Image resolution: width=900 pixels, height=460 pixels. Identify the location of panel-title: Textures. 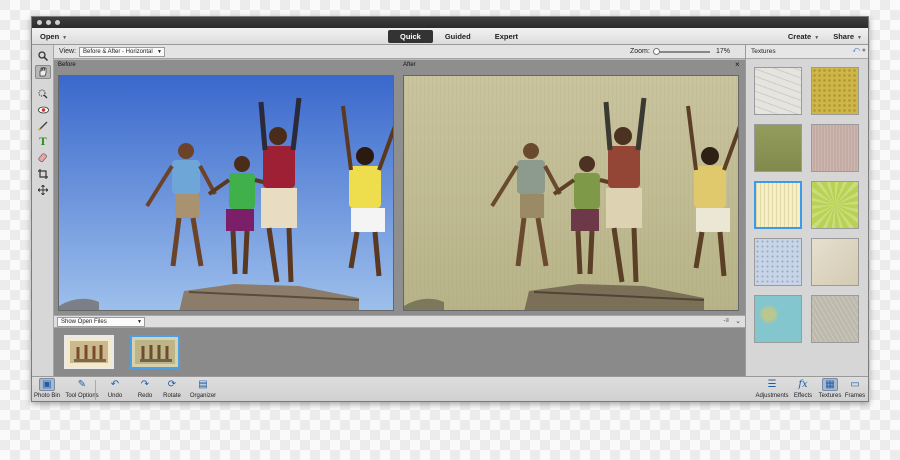
(763, 51).